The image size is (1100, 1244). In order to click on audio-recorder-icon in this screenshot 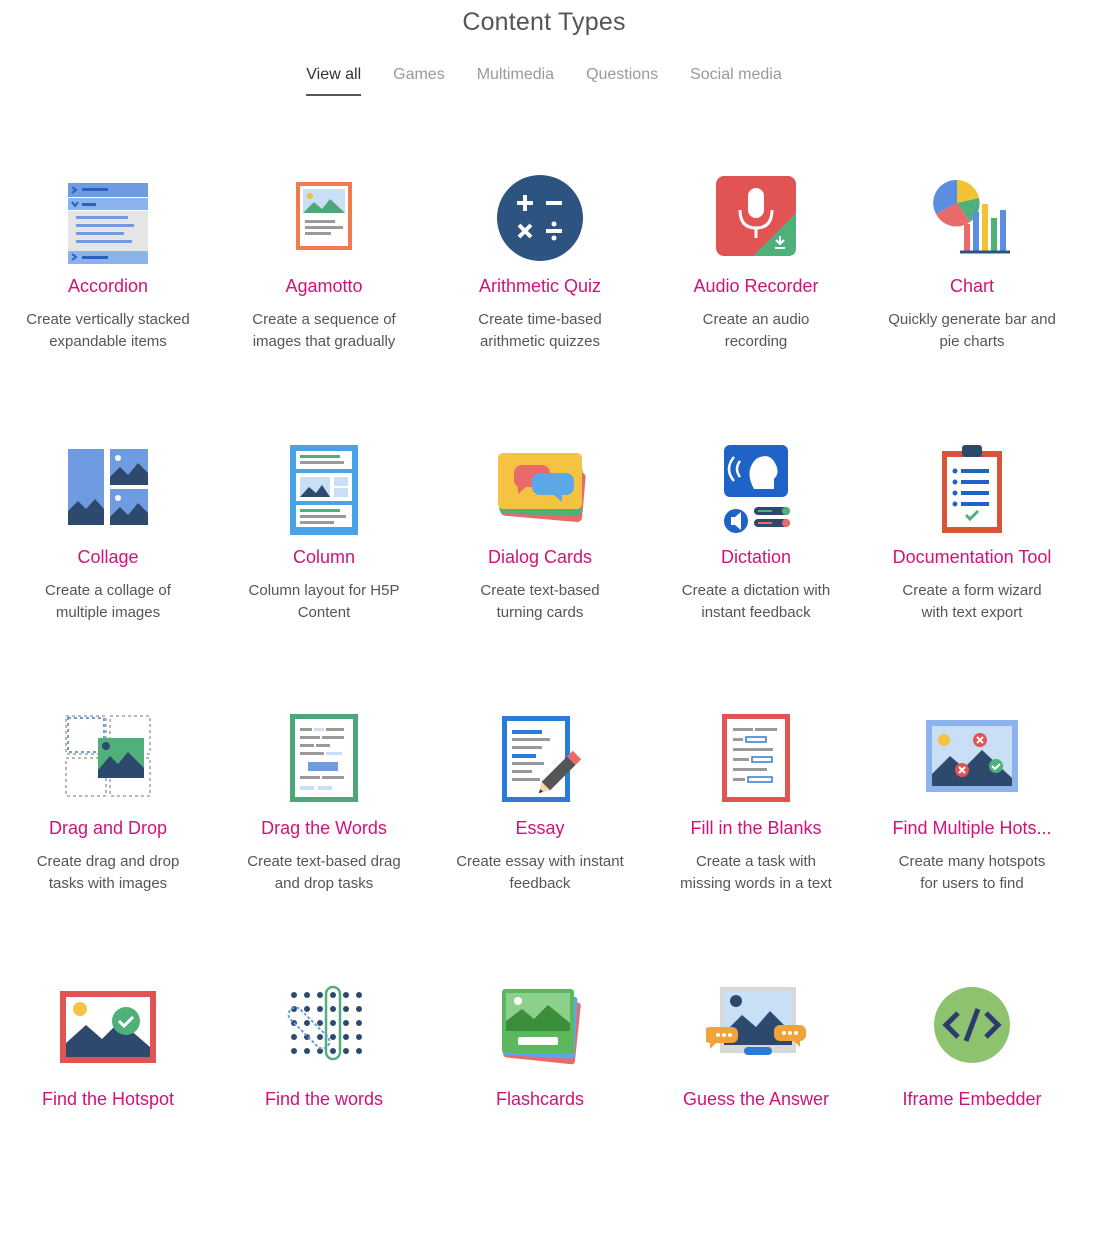, I will do `click(756, 218)`.